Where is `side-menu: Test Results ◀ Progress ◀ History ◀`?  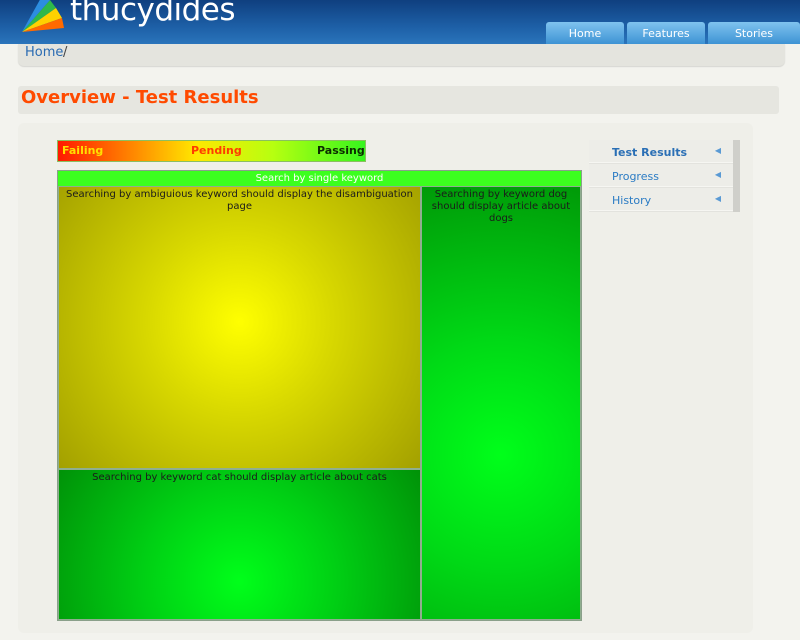 side-menu: Test Results ◀ Progress ◀ History ◀ is located at coordinates (664, 176).